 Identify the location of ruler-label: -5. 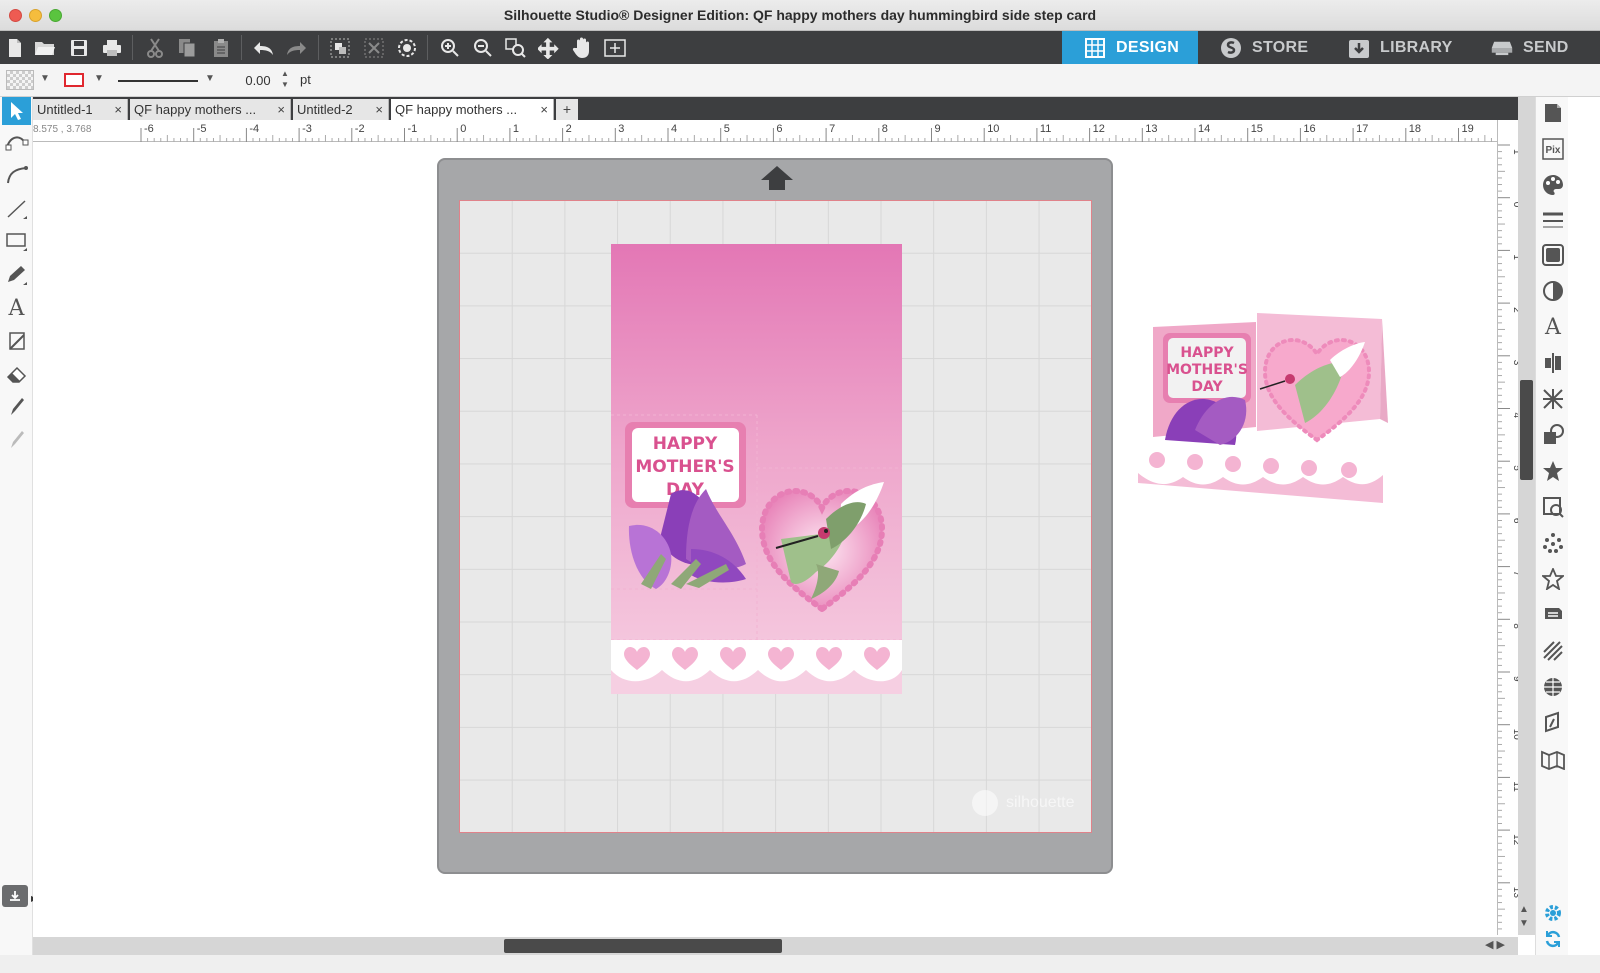
(202, 129).